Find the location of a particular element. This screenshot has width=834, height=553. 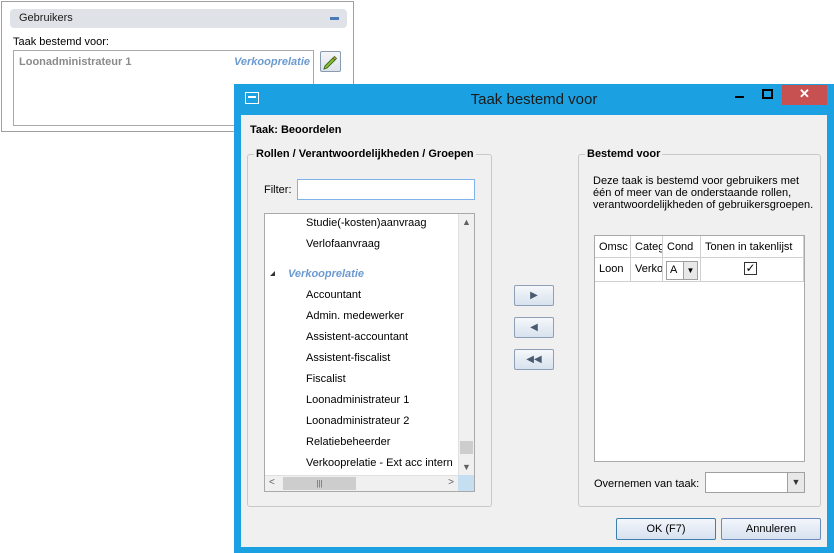

filter-label: Filter: is located at coordinates (278, 190).